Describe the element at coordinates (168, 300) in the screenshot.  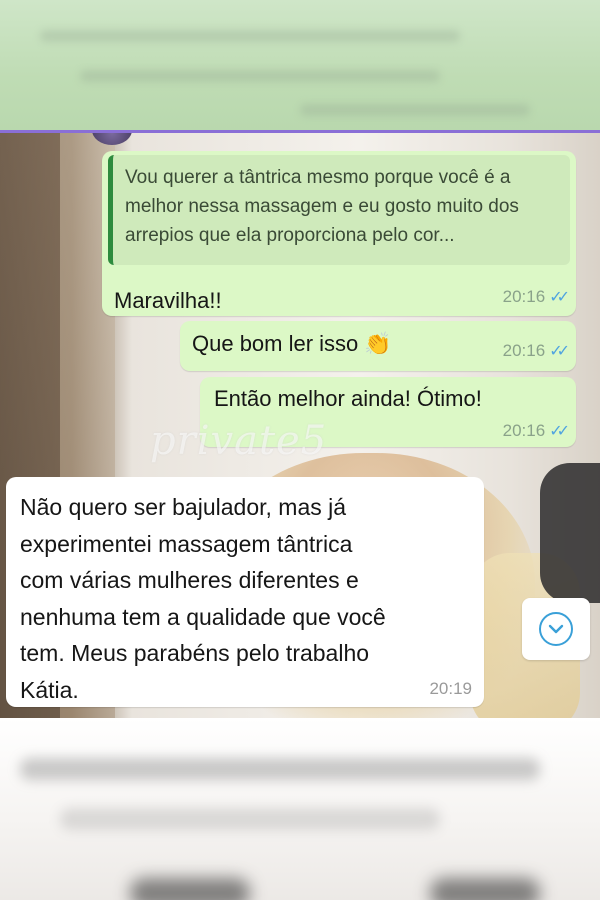
I see `message-text: Maravilha!!` at that location.